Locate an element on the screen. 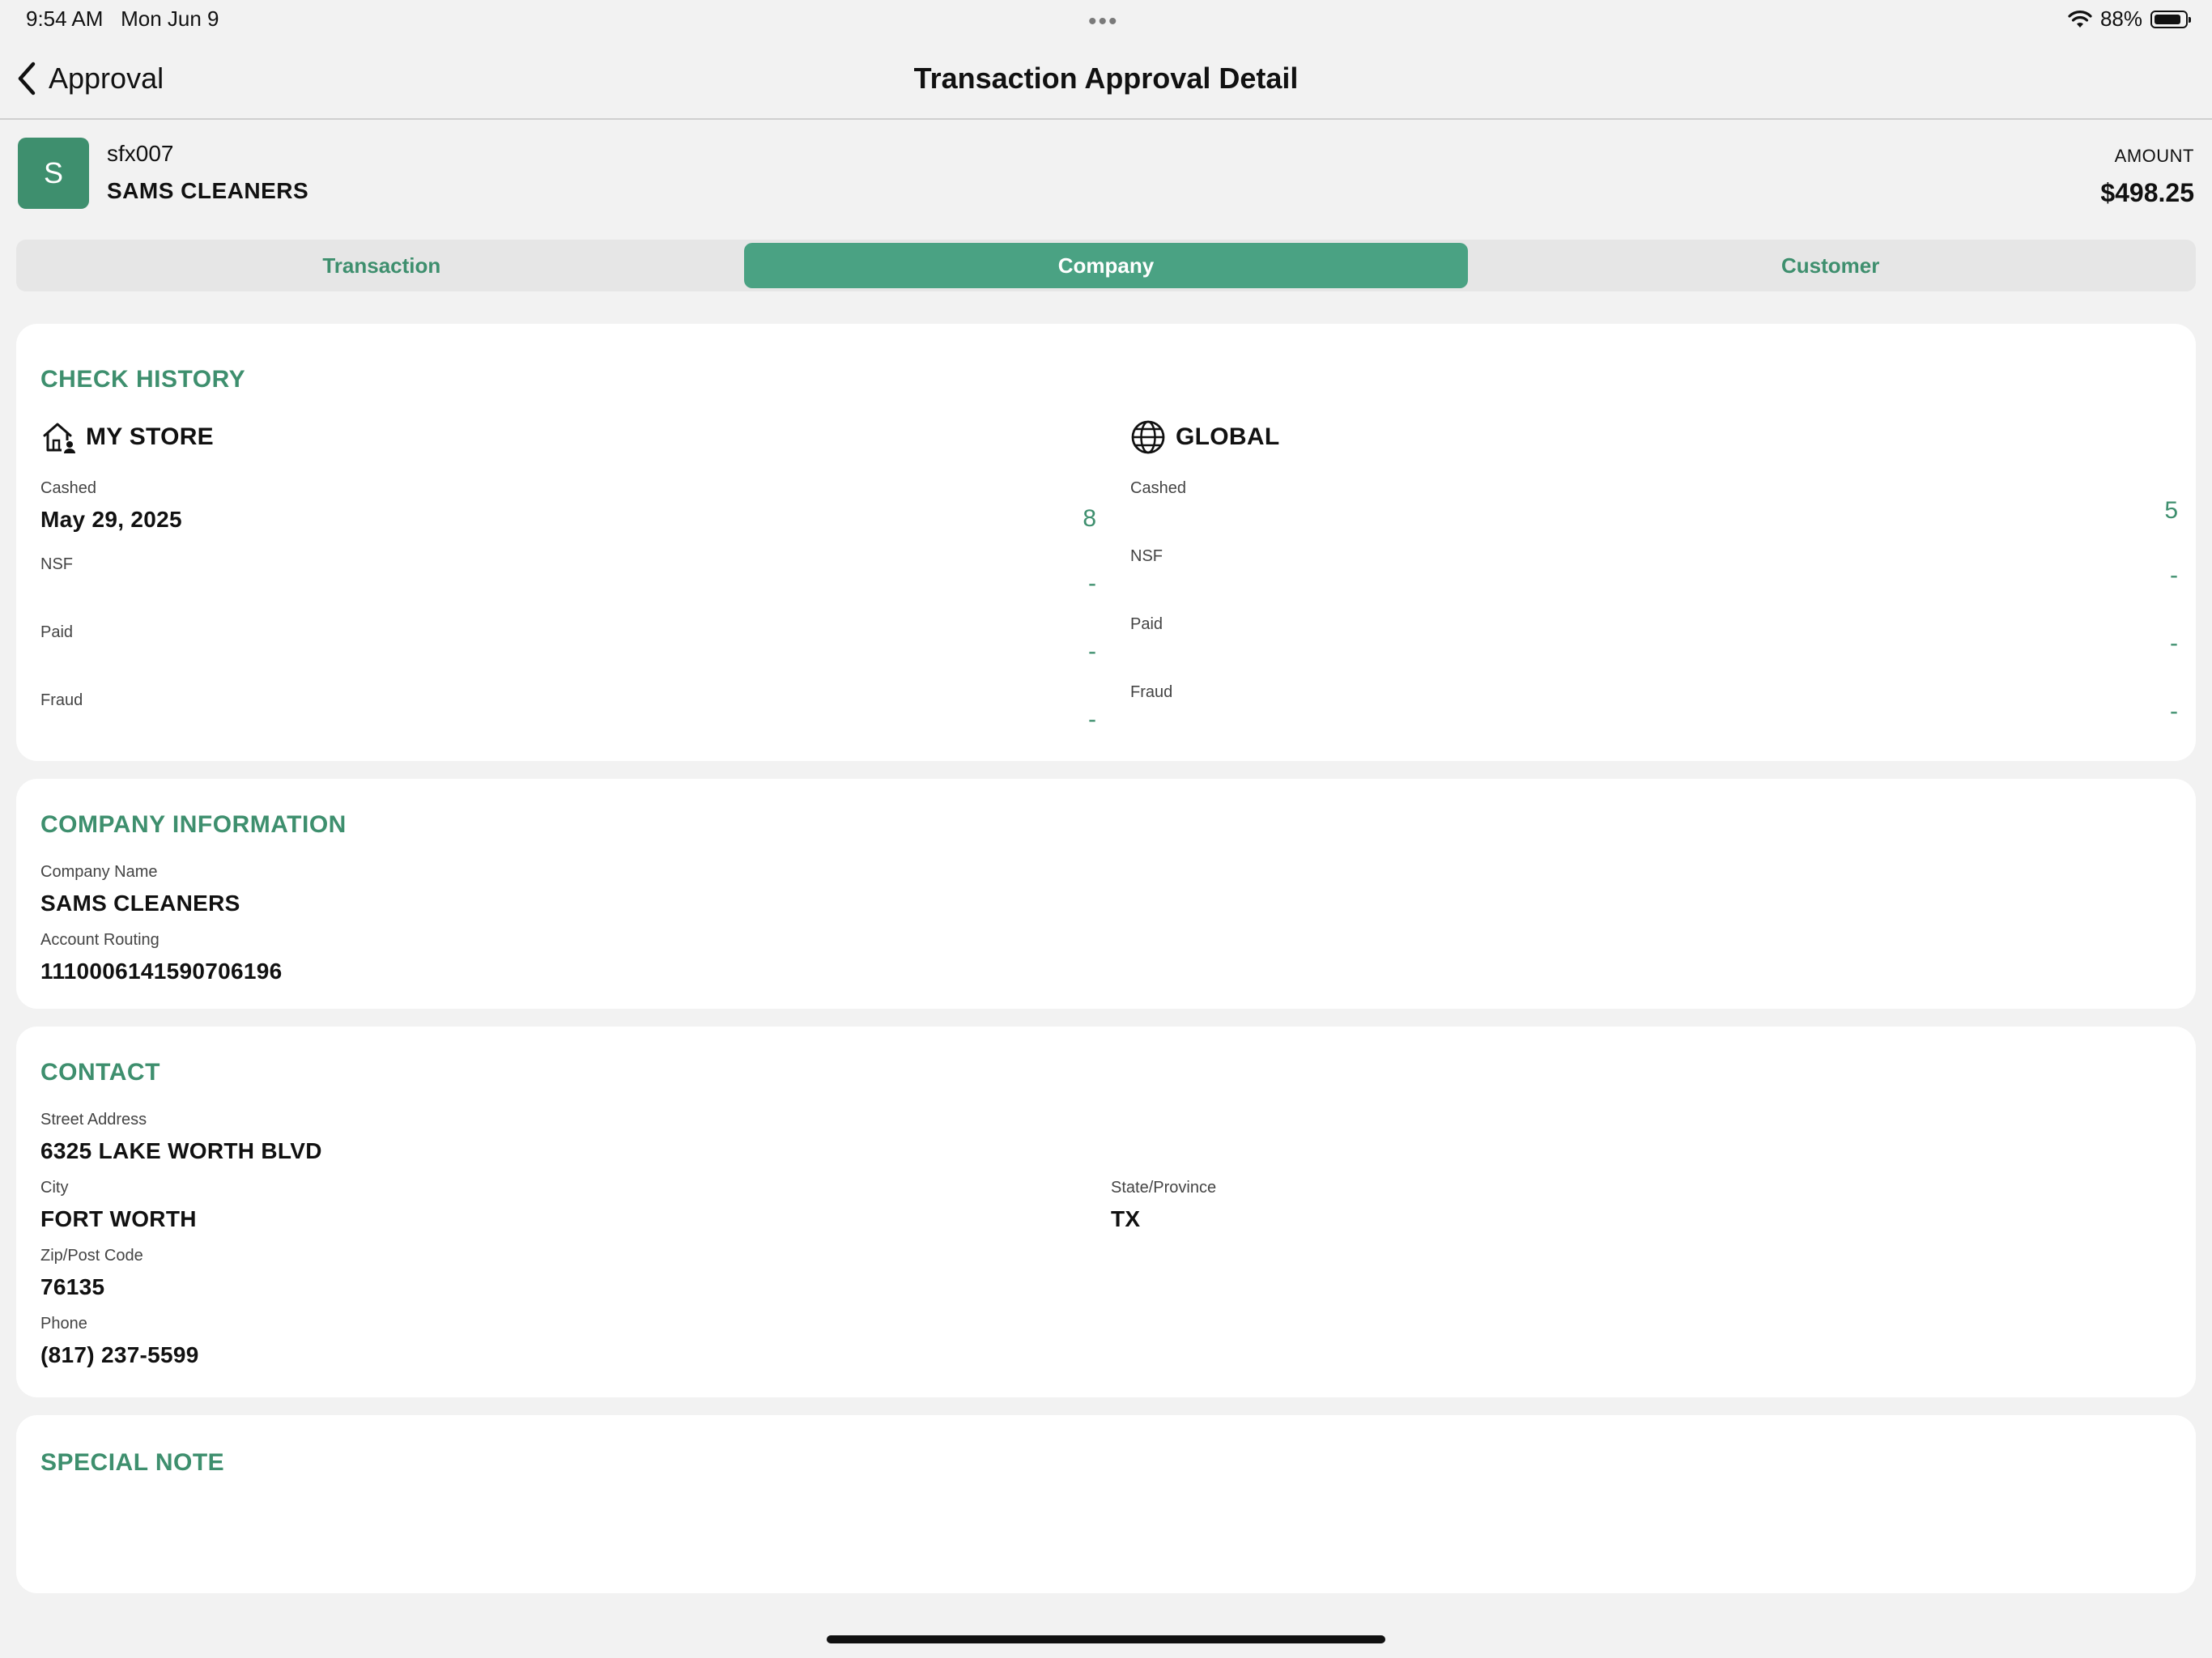  phone-value: (817) 237-5599 is located at coordinates (120, 1355).